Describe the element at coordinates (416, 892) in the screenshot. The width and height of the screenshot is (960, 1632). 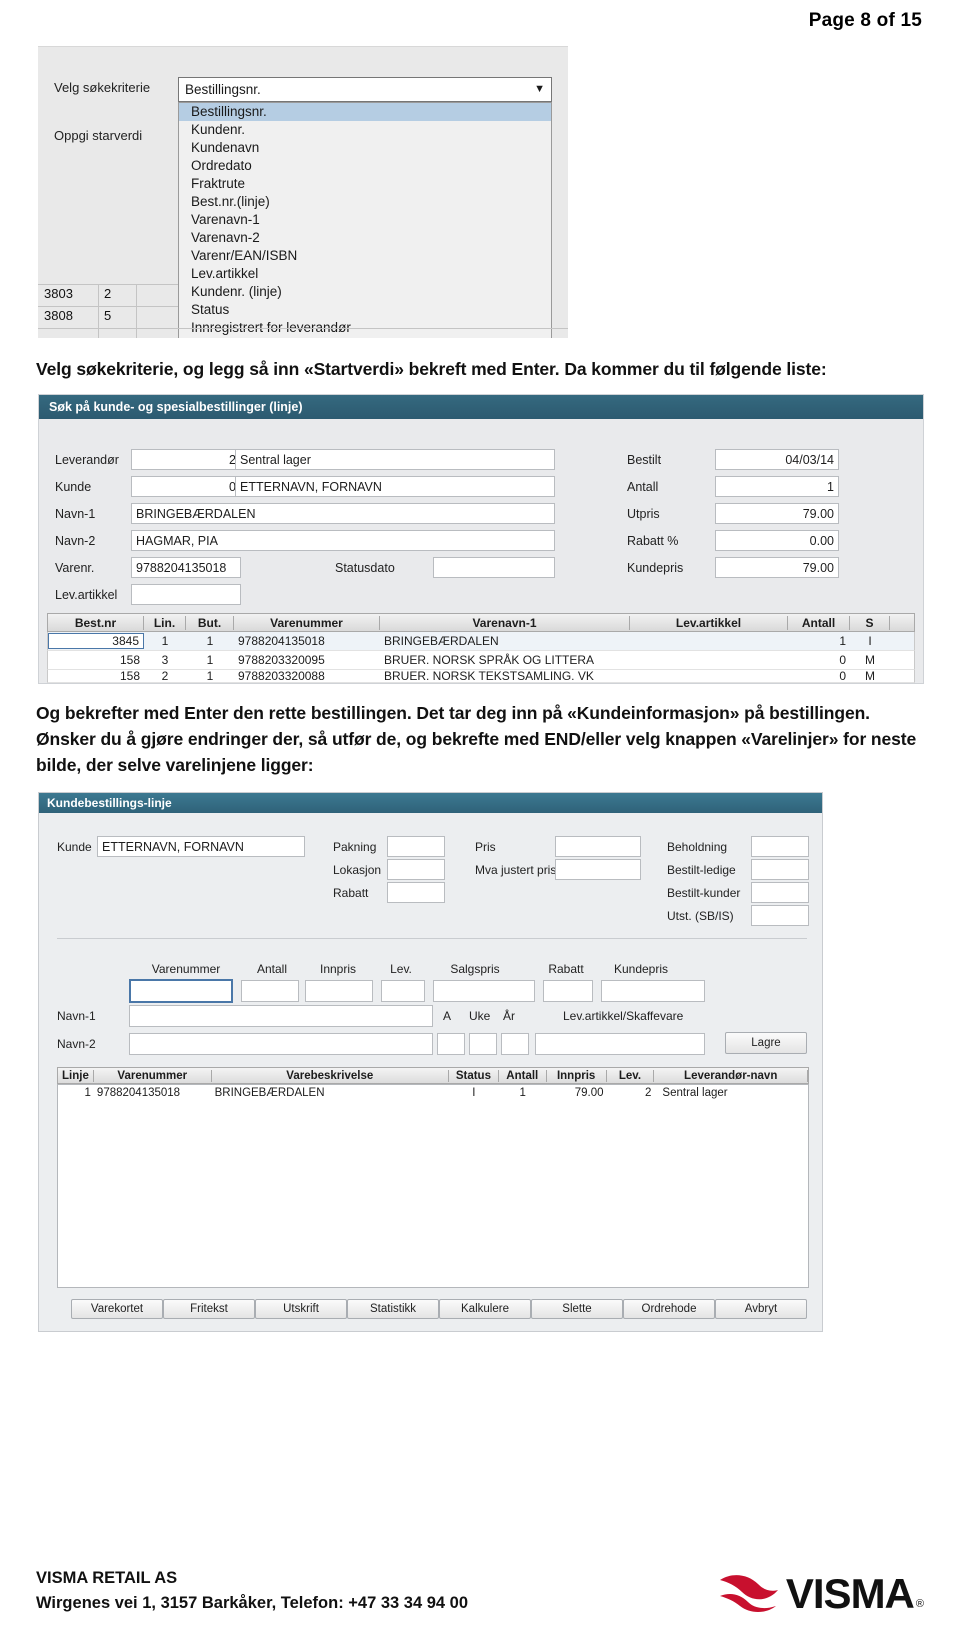
I see `input-rabatt` at that location.